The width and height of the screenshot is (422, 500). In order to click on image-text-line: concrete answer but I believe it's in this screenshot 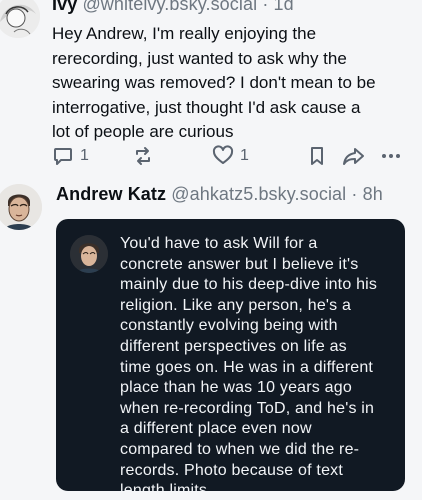, I will do `click(239, 264)`.